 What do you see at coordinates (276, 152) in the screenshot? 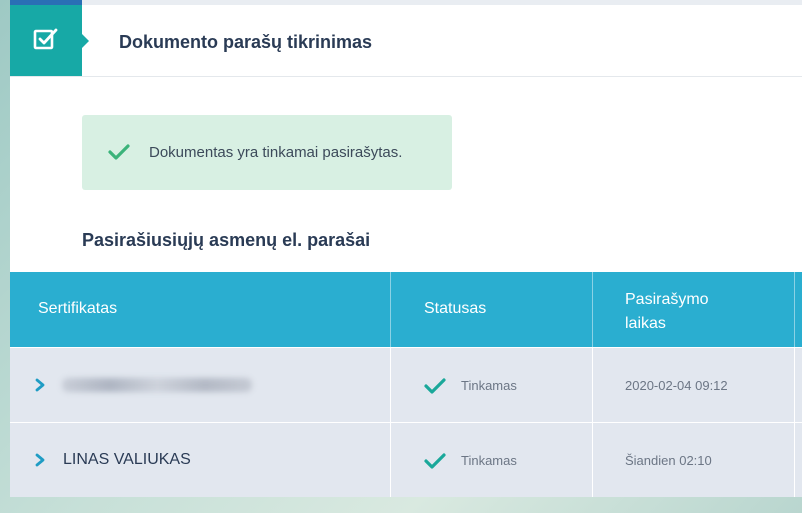
I see `alert-text: Dokumentas yra tinkamai pasirašytas.` at bounding box center [276, 152].